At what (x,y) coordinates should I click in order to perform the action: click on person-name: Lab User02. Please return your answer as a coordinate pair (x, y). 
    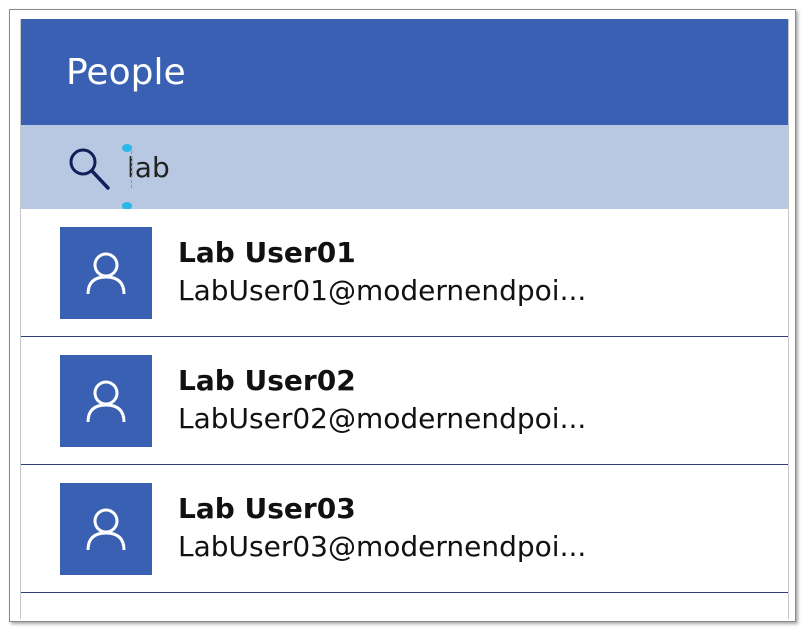
    Looking at the image, I should click on (267, 380).